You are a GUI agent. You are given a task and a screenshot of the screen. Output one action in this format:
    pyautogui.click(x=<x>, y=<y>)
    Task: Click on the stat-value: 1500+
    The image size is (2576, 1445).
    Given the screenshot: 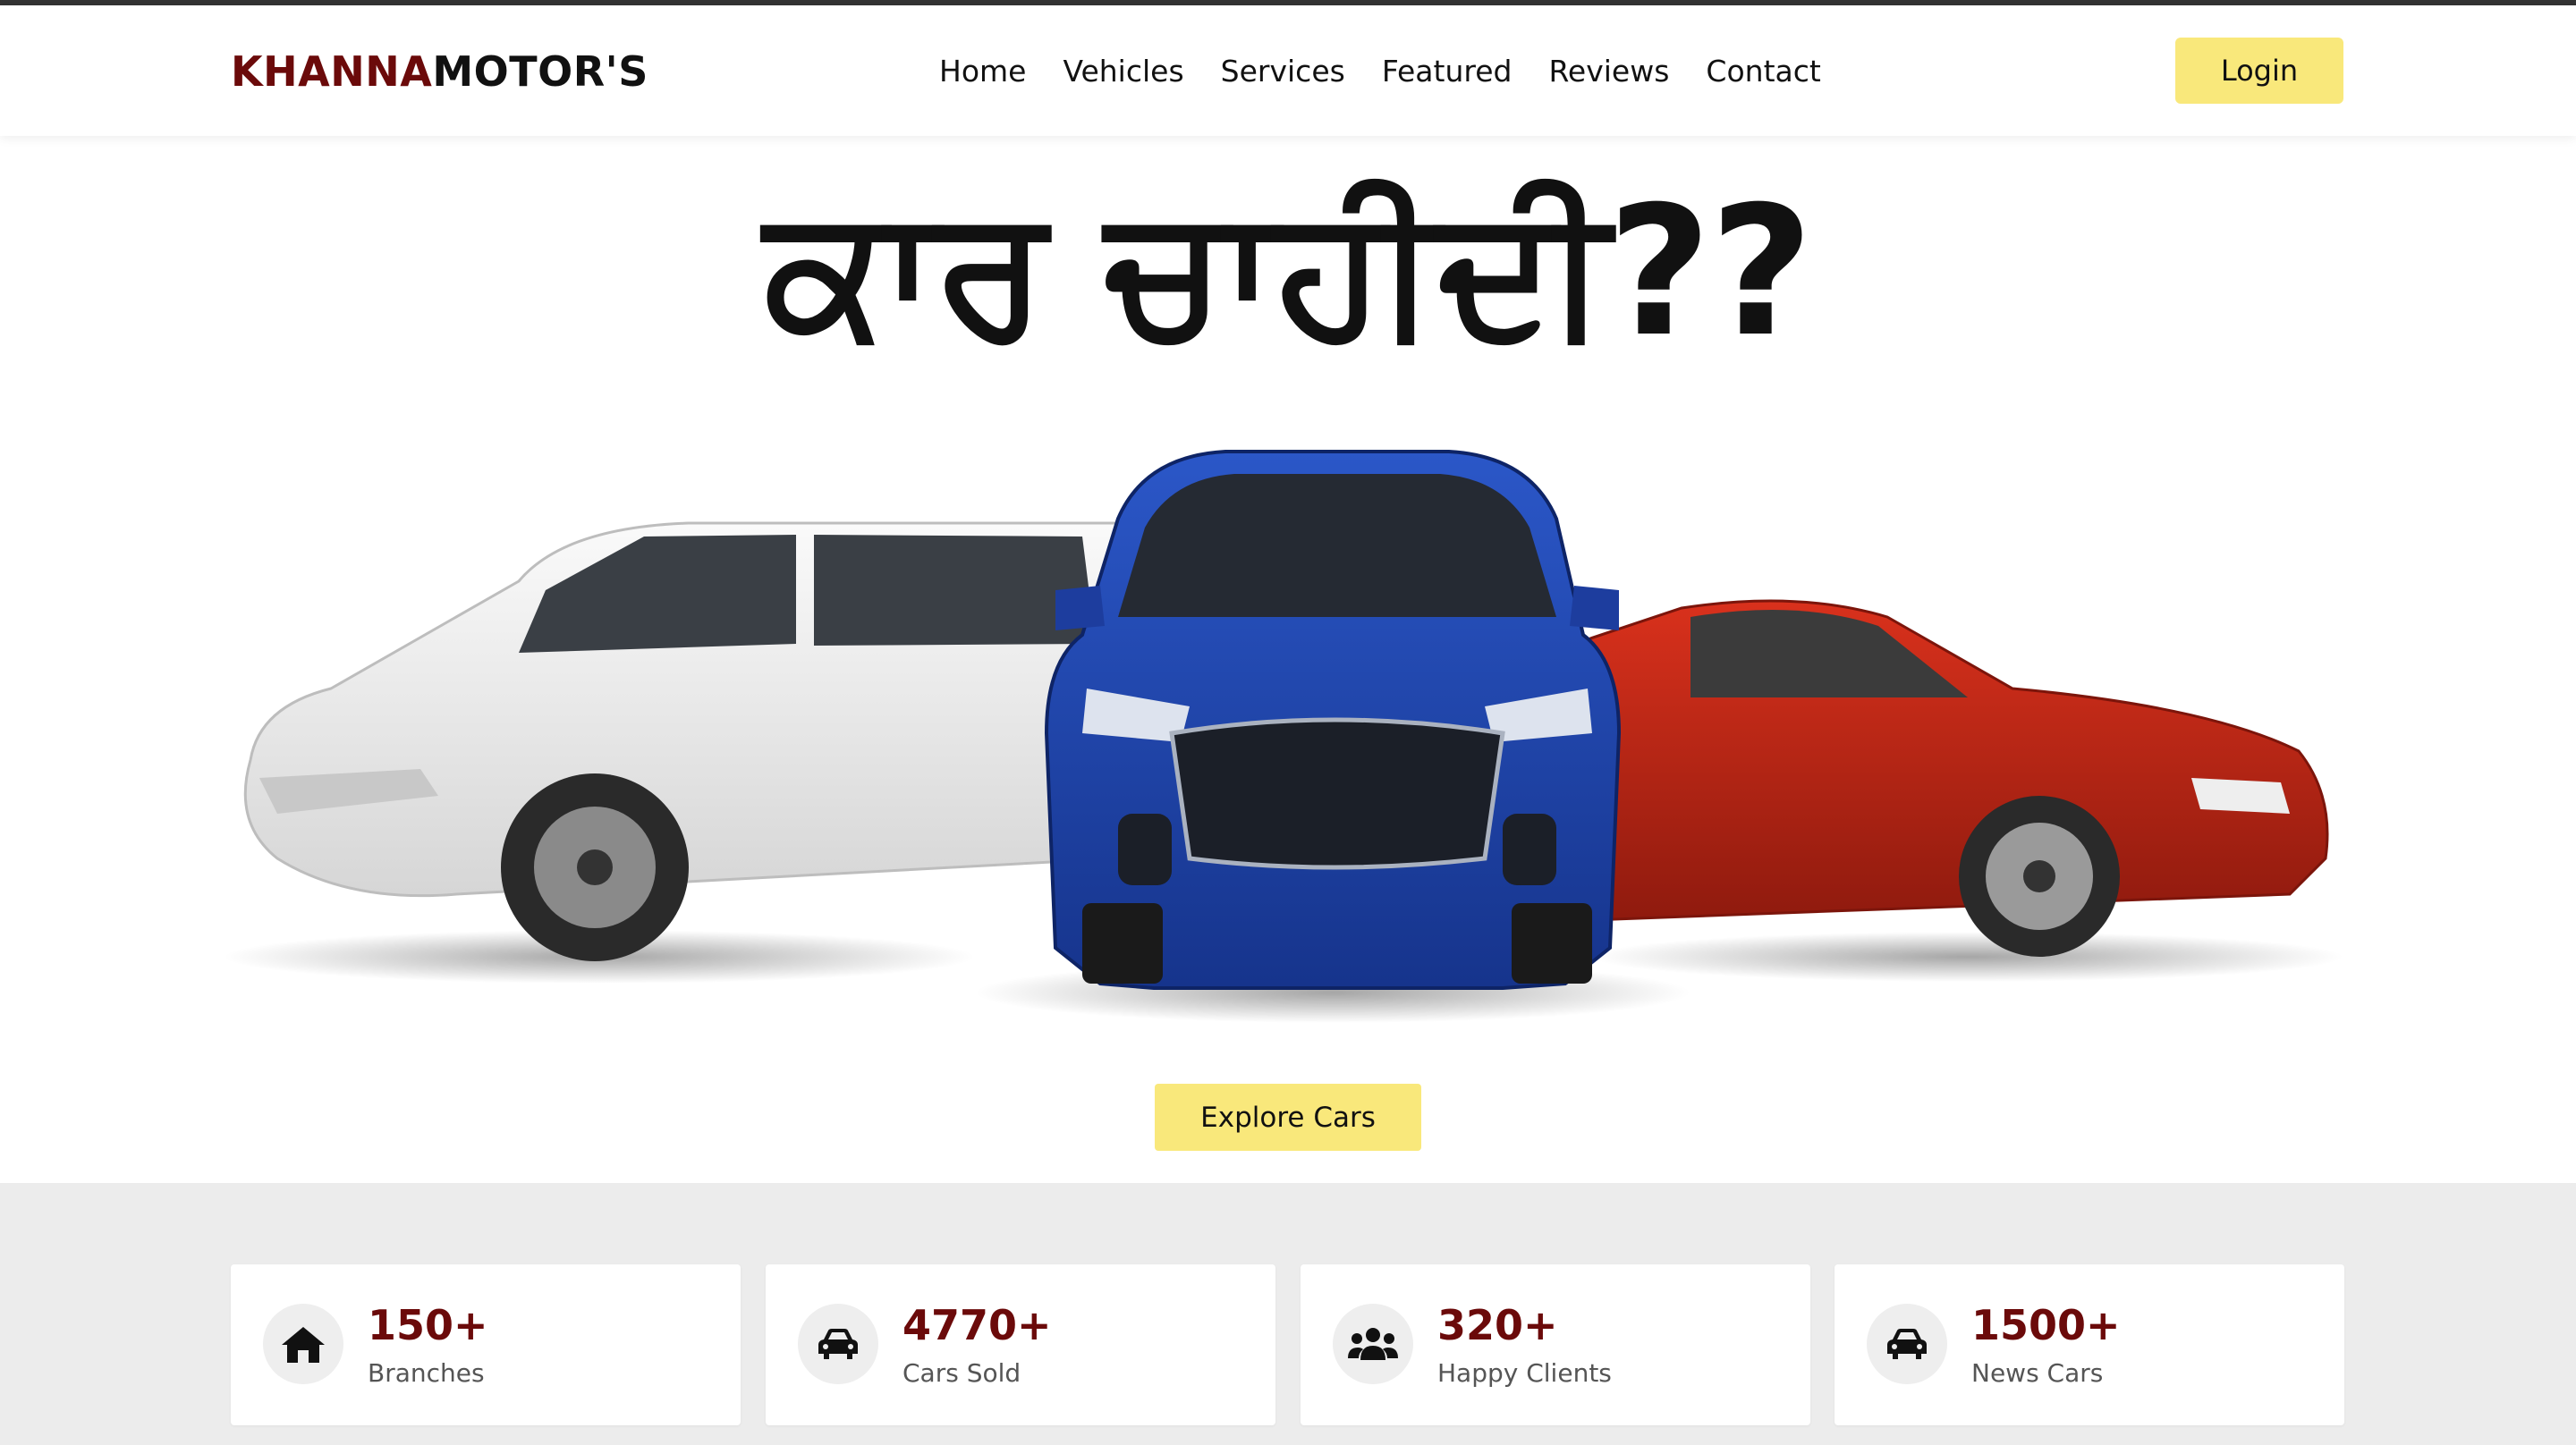 What is the action you would take?
    pyautogui.click(x=2046, y=1325)
    